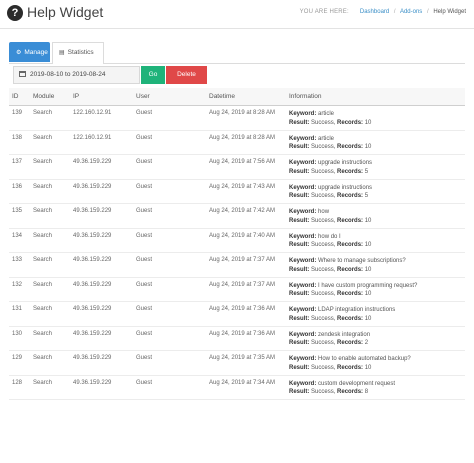  I want to click on cell-datetime: Aug 24, 2019 at 7:35 AM, so click(246, 363).